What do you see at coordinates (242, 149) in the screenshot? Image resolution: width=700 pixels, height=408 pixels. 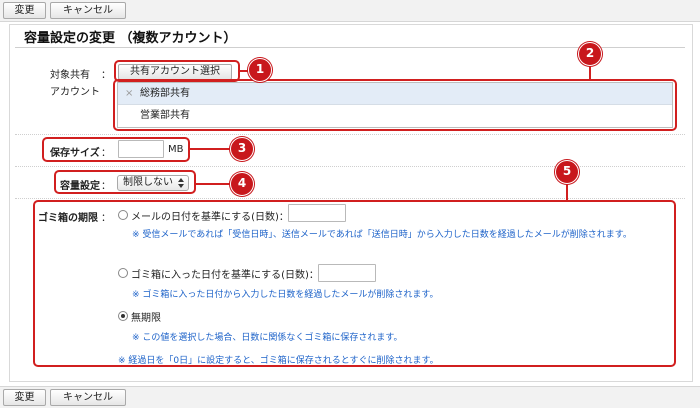 I see `callout-3: 3` at bounding box center [242, 149].